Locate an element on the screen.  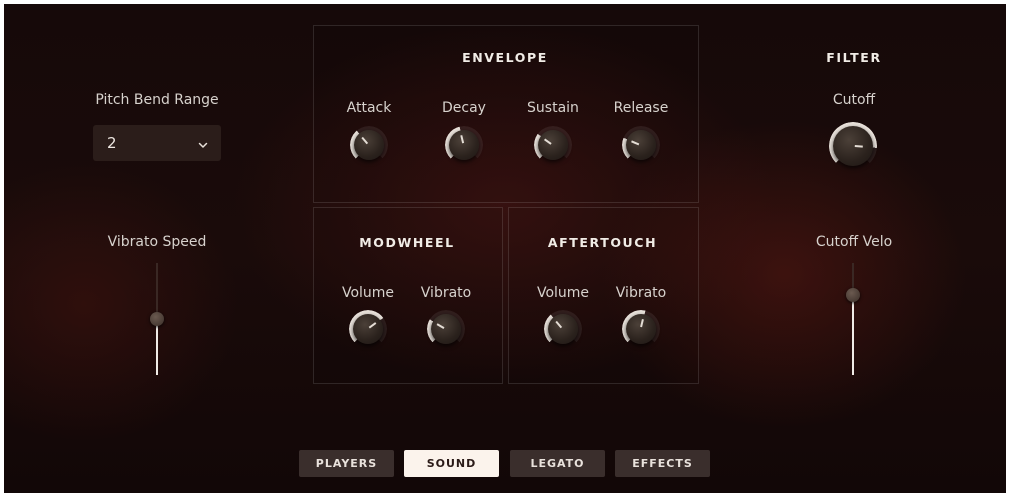
cutoff-velo-label: Cutoff Velo is located at coordinates (854, 242).